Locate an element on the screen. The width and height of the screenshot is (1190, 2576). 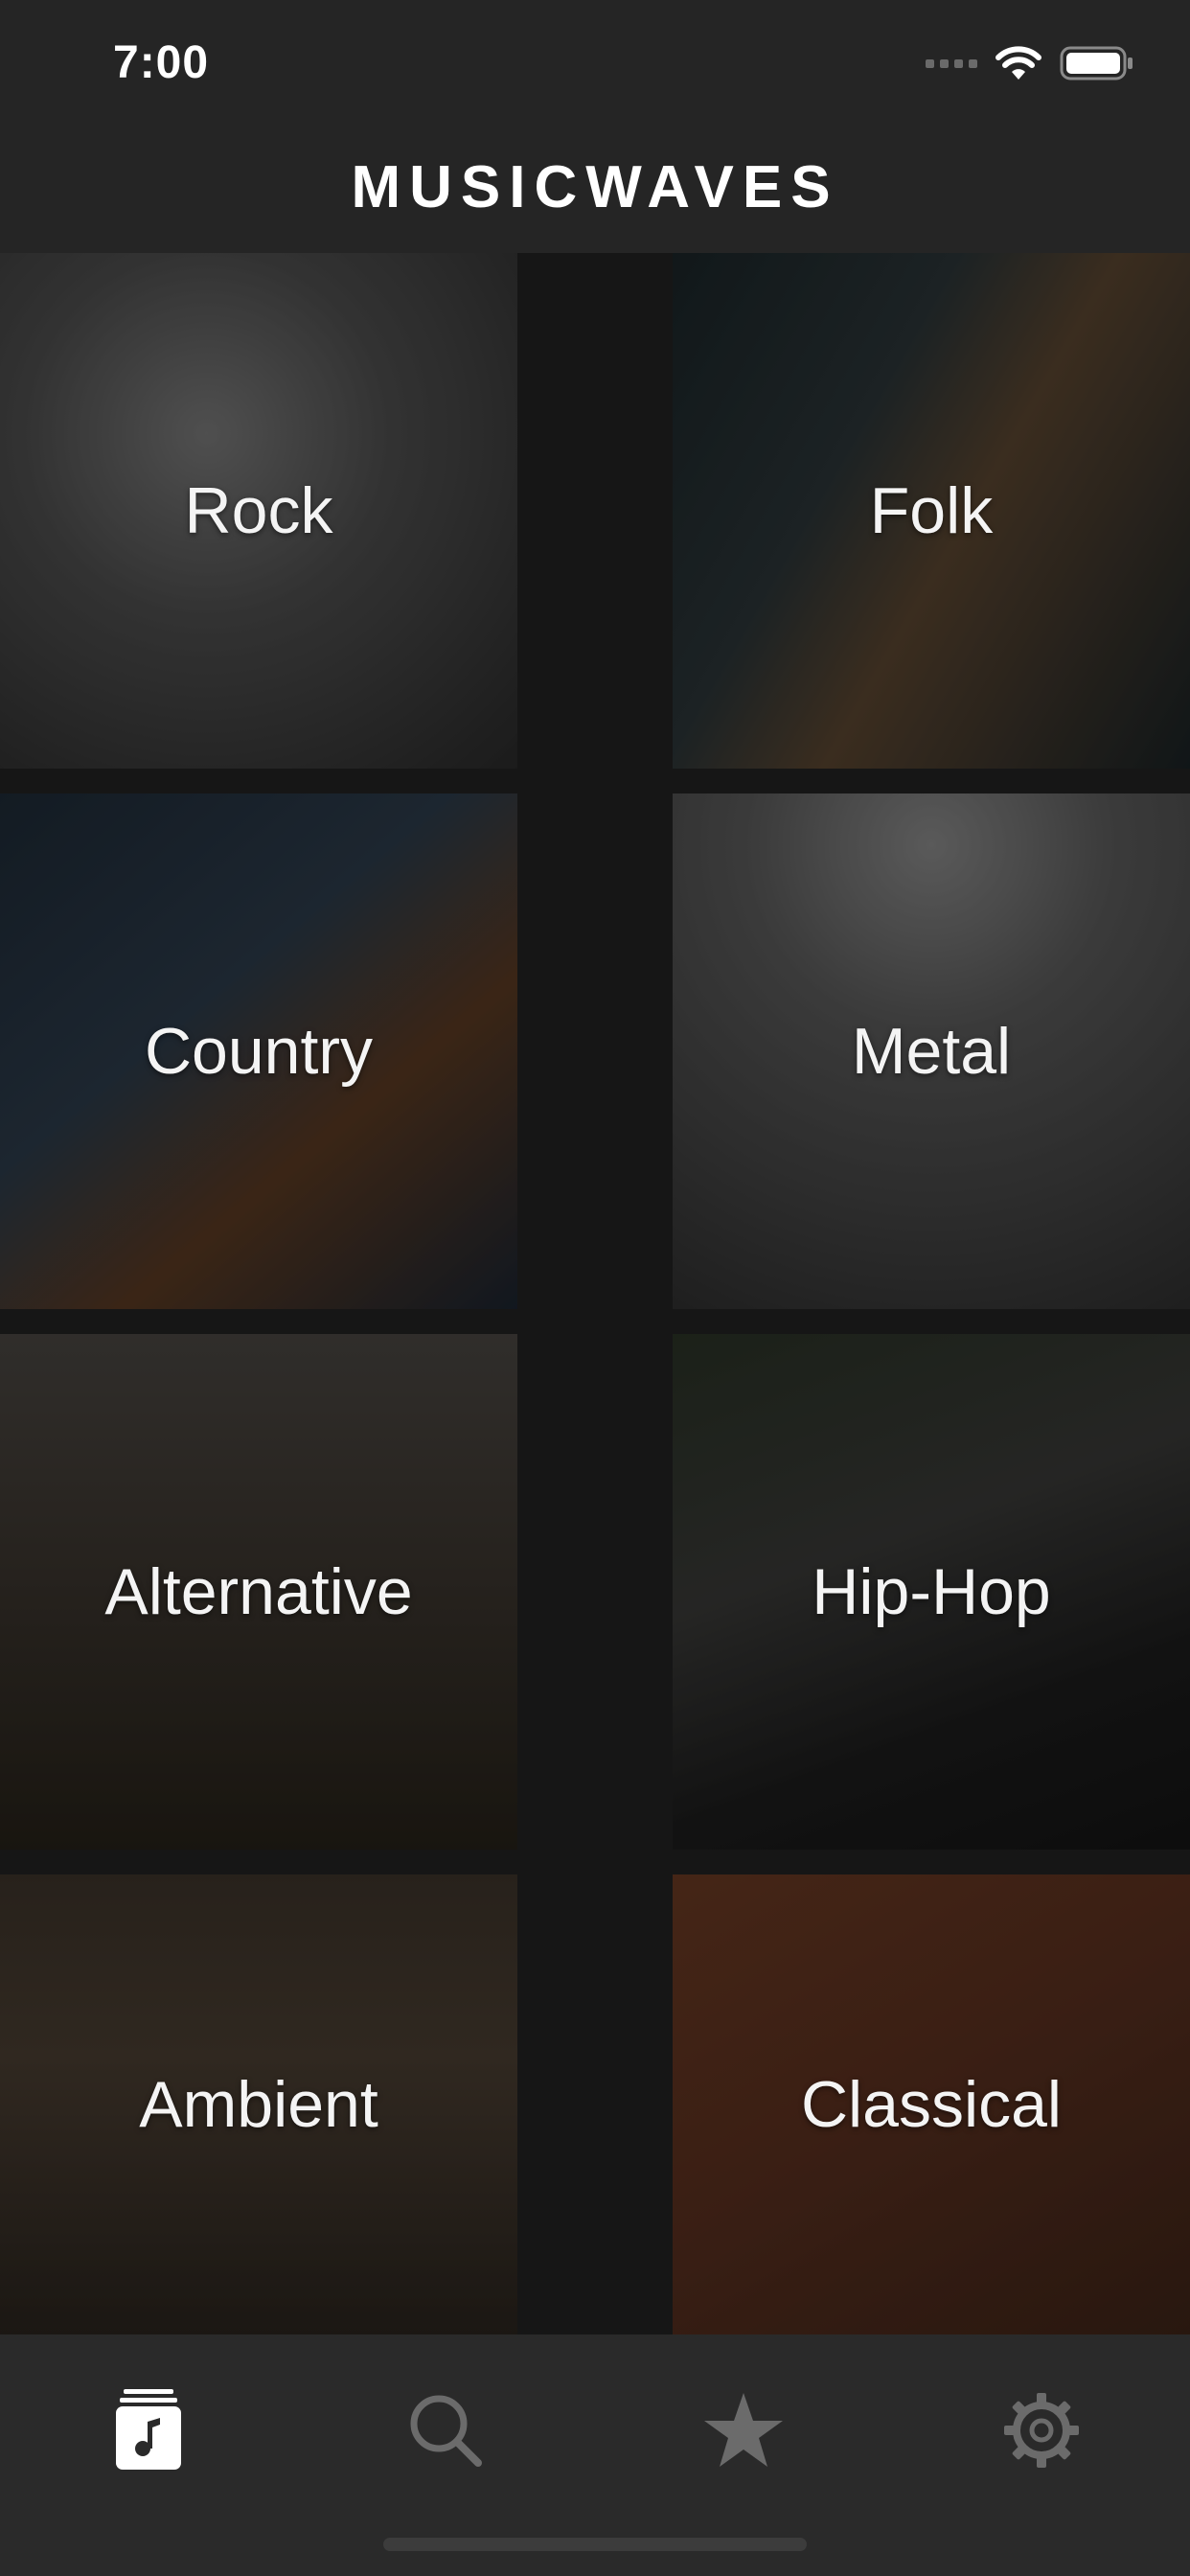
genre-tile-hip-hop: Hip-Hop is located at coordinates (932, 1592).